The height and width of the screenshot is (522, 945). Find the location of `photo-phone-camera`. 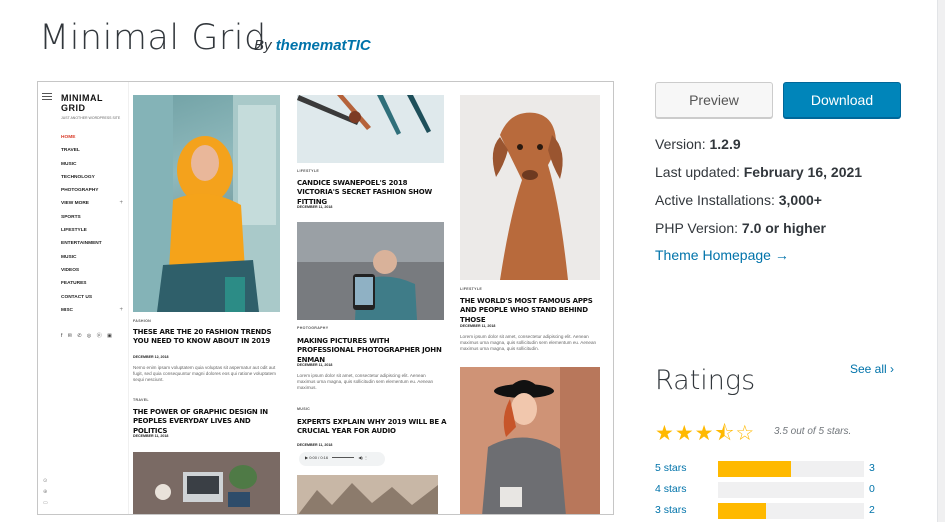

photo-phone-camera is located at coordinates (370, 271).